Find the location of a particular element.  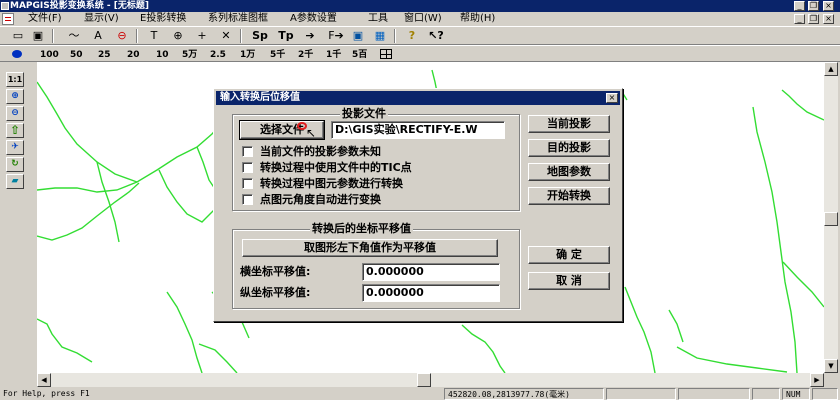

app-icon is located at coordinates (5, 6).